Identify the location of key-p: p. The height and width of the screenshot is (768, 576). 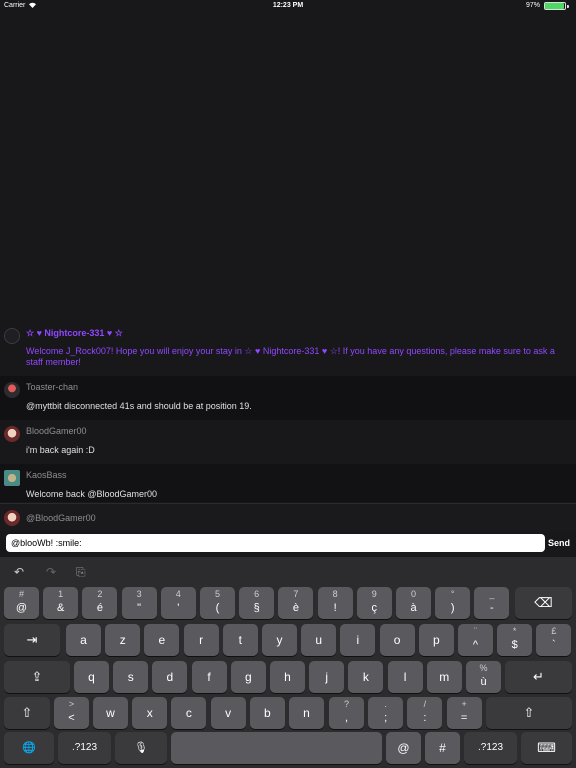
(436, 640).